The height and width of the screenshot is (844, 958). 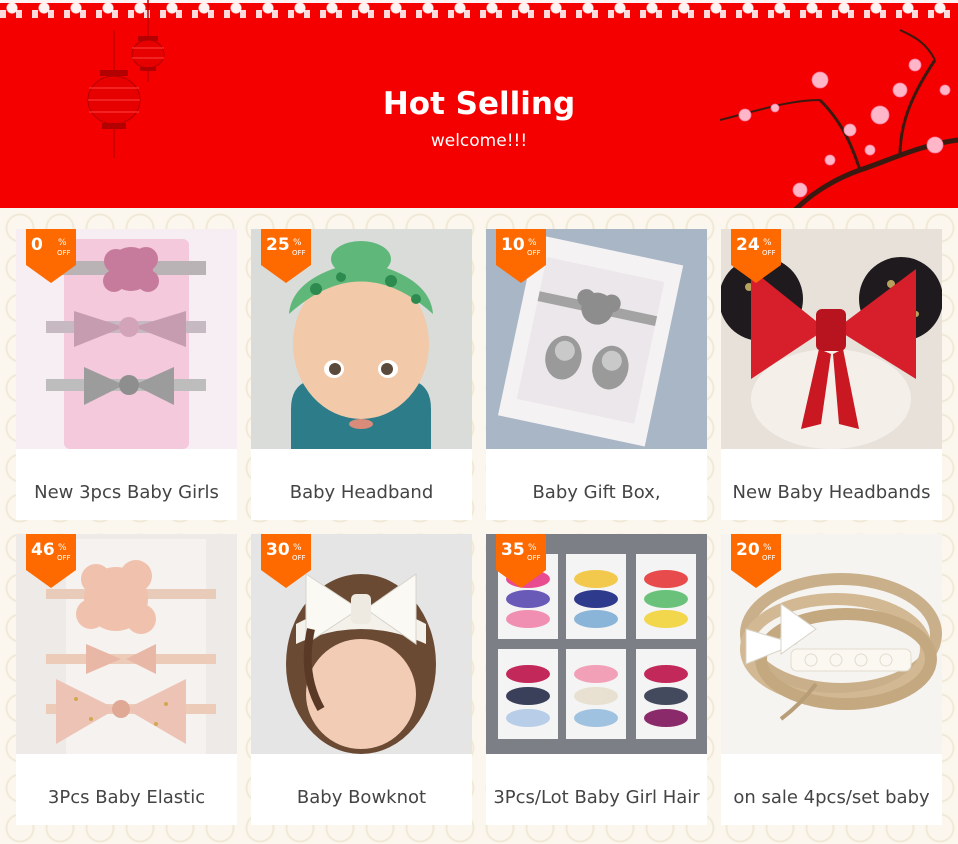 What do you see at coordinates (361, 797) in the screenshot?
I see `product-title: Baby Bowknot` at bounding box center [361, 797].